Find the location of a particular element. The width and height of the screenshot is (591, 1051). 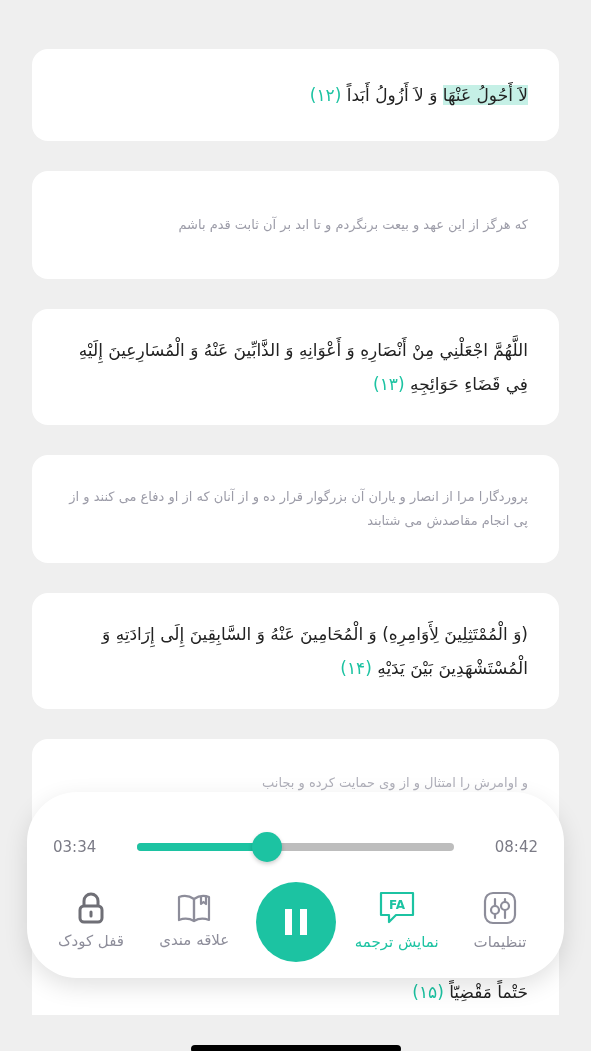

total-time: 08:42 is located at coordinates (515, 847).